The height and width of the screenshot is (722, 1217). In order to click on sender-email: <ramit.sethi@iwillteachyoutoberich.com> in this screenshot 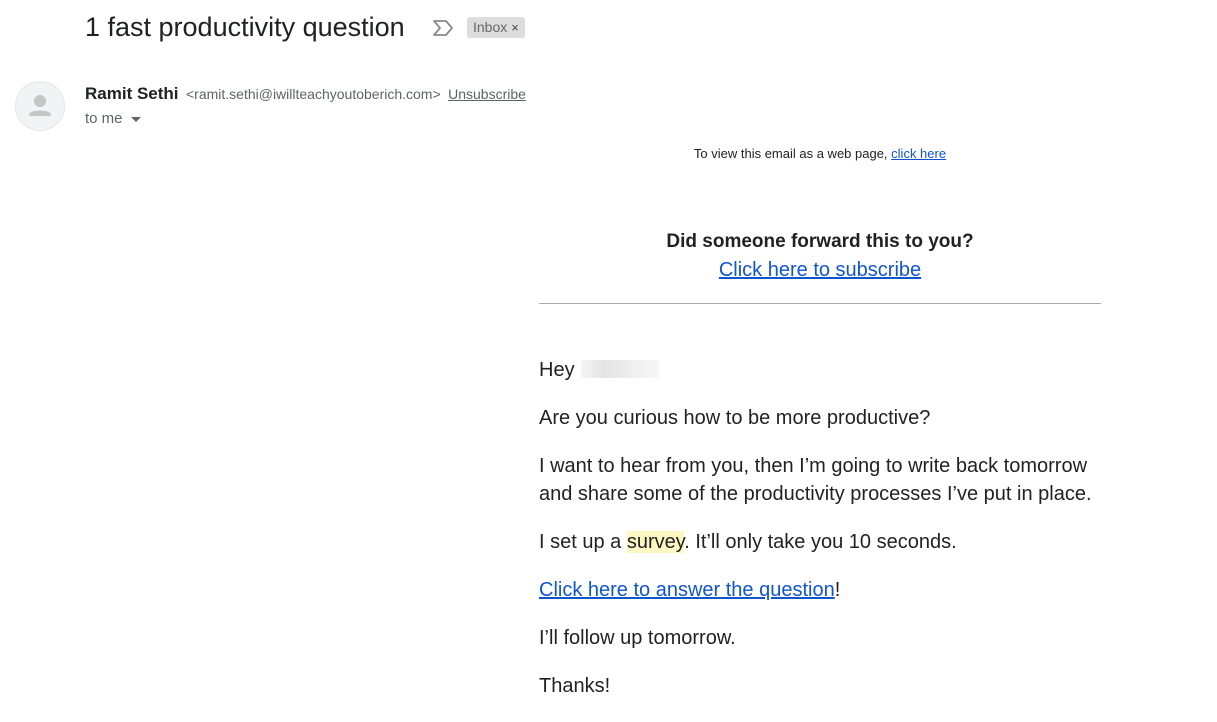, I will do `click(313, 94)`.